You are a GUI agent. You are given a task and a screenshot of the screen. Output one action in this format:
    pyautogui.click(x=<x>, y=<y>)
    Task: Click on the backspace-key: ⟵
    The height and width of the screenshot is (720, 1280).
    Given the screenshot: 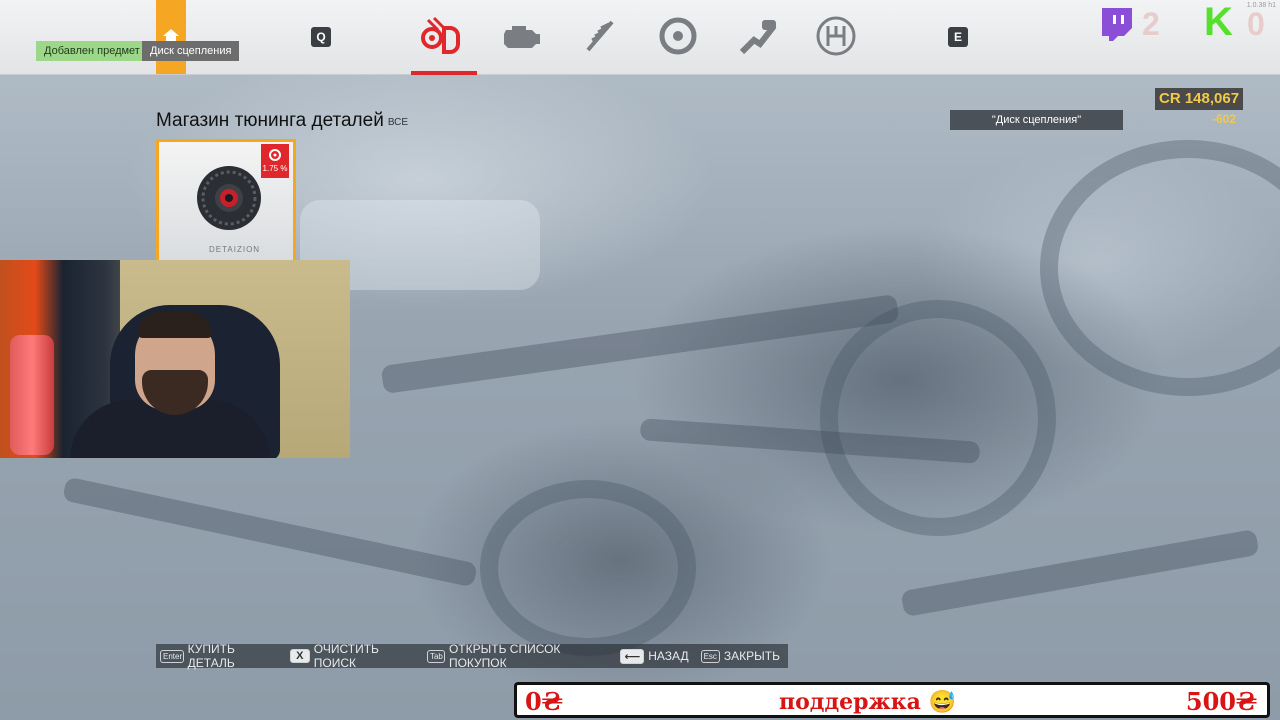 What is the action you would take?
    pyautogui.click(x=632, y=656)
    